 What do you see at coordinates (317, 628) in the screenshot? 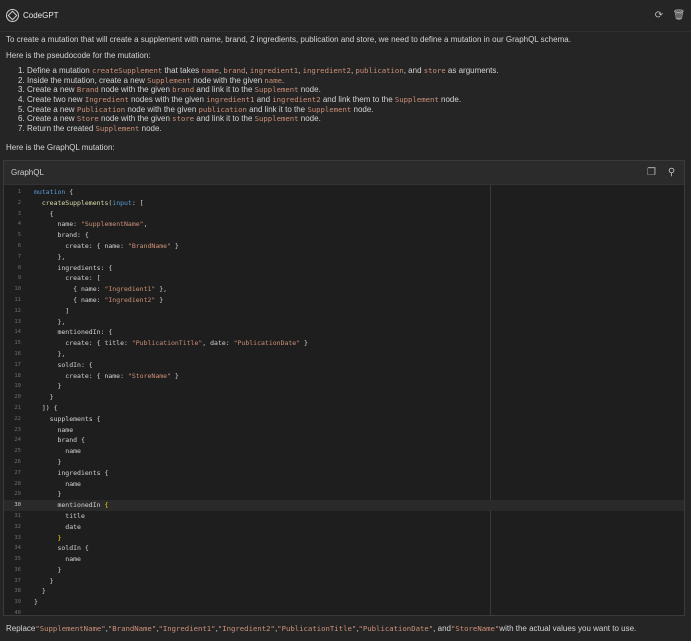
I see `inline-code: "PublicationTitle"` at bounding box center [317, 628].